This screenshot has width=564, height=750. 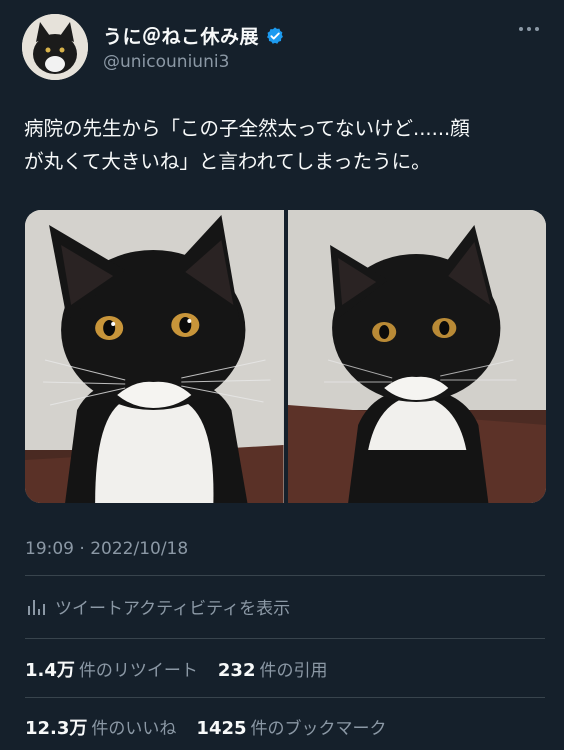 I want to click on verified-badge-icon, so click(x=275, y=35).